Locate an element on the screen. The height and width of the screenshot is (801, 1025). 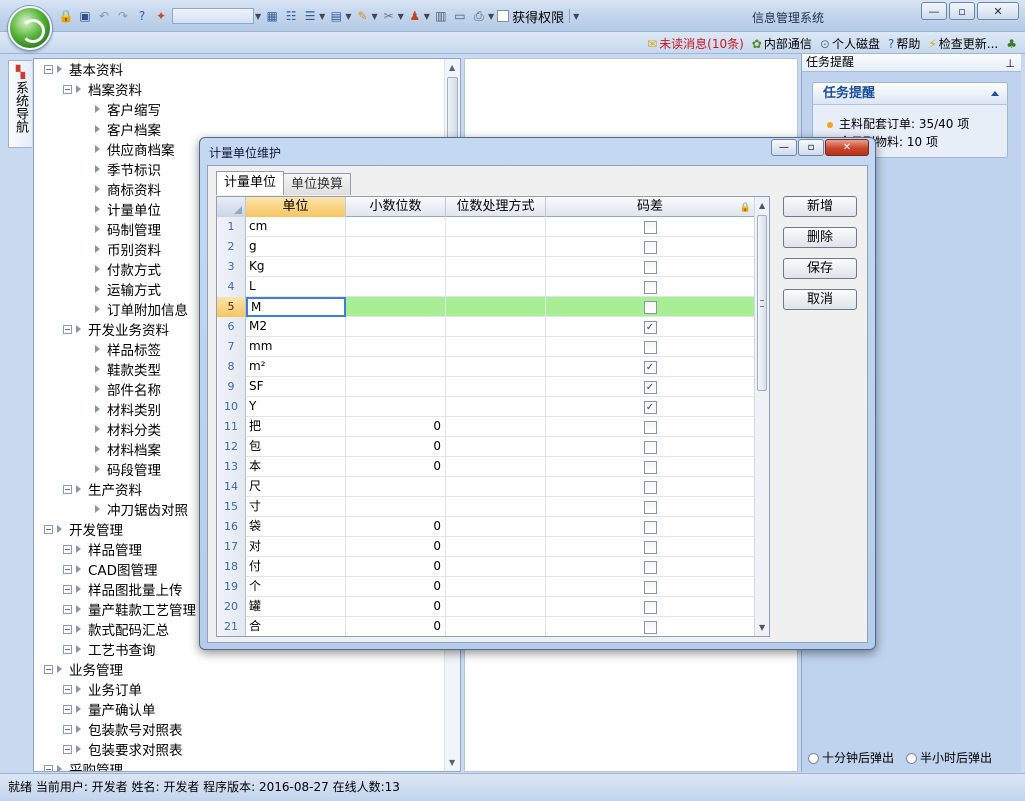
size-diff-checkbox: ✓ is located at coordinates (650, 367).